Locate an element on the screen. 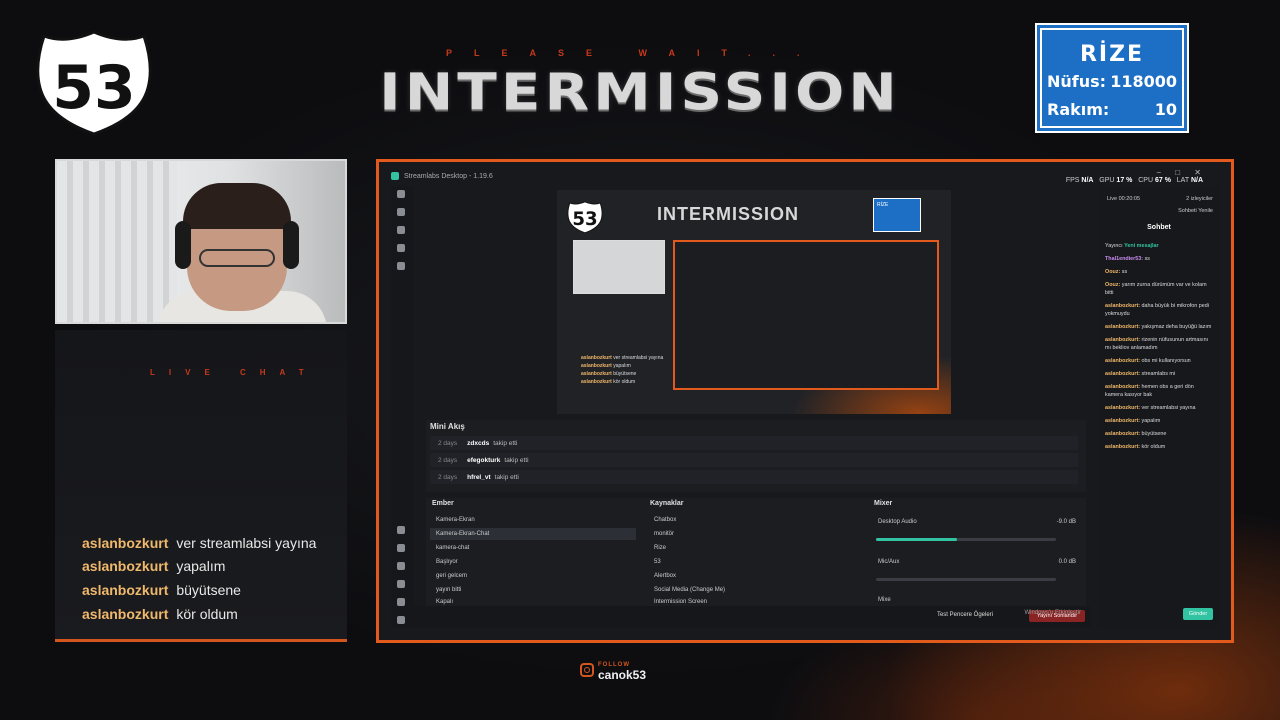 This screenshot has height=720, width=1280. windows-activation-watermark: Windows'u Etkinleştir is located at coordinates (1053, 613).